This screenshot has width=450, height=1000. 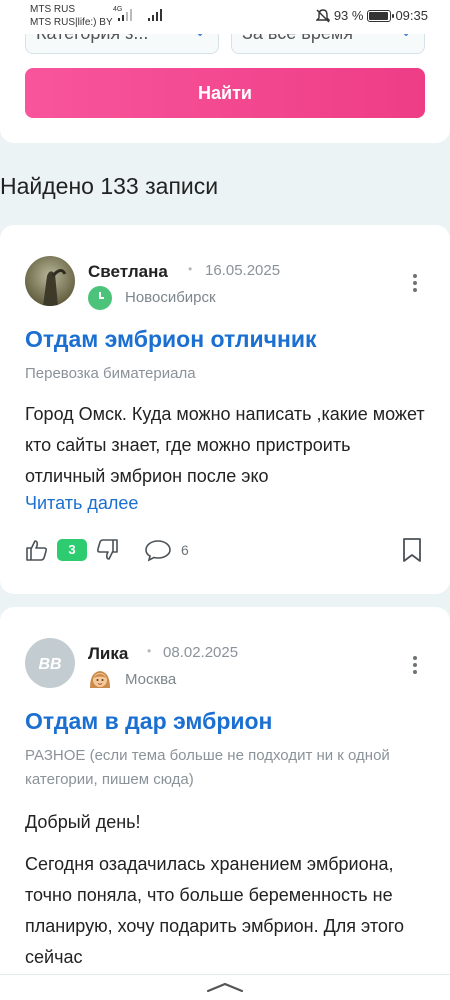 What do you see at coordinates (381, 15) in the screenshot?
I see `battery-icon` at bounding box center [381, 15].